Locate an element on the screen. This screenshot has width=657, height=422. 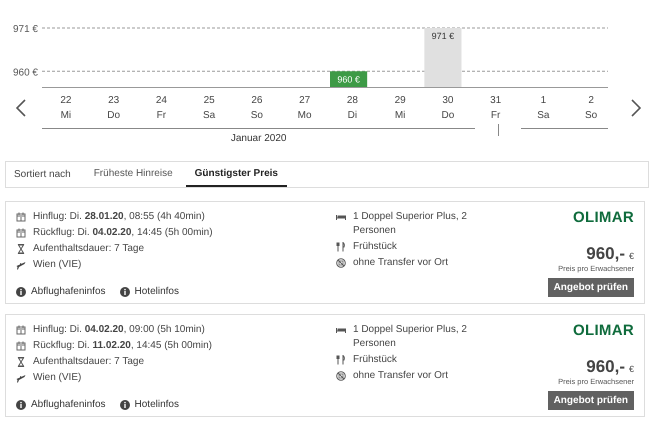
y-axis-label: 960 € is located at coordinates (25, 72).